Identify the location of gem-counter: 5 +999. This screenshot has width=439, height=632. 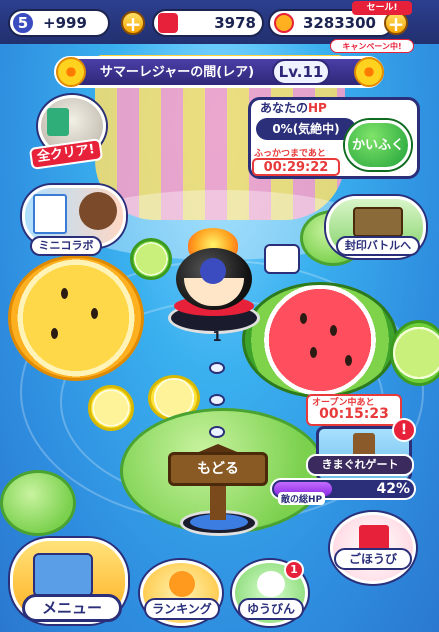
(59, 23).